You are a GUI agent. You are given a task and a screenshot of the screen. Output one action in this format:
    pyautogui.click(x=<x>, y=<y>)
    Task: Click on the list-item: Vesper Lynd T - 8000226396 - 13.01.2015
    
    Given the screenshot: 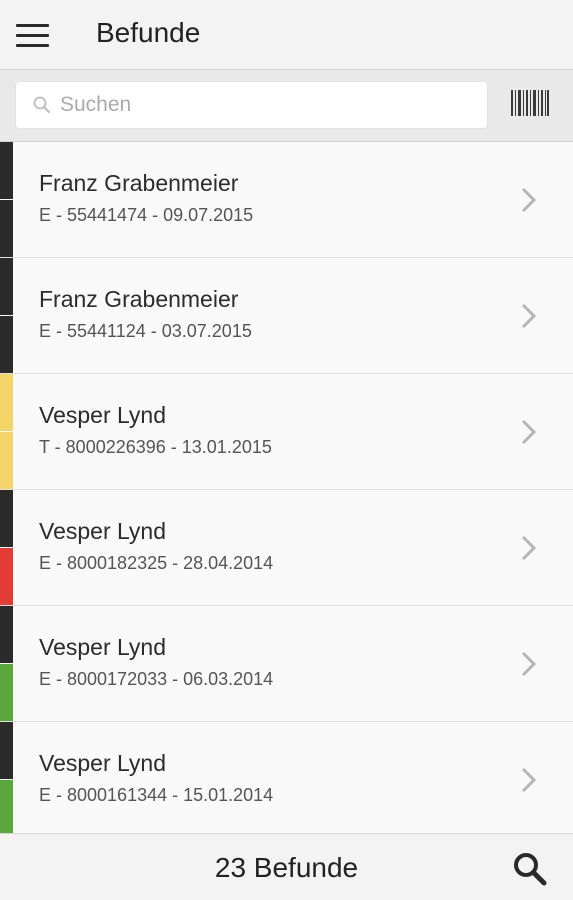 What is the action you would take?
    pyautogui.click(x=286, y=432)
    